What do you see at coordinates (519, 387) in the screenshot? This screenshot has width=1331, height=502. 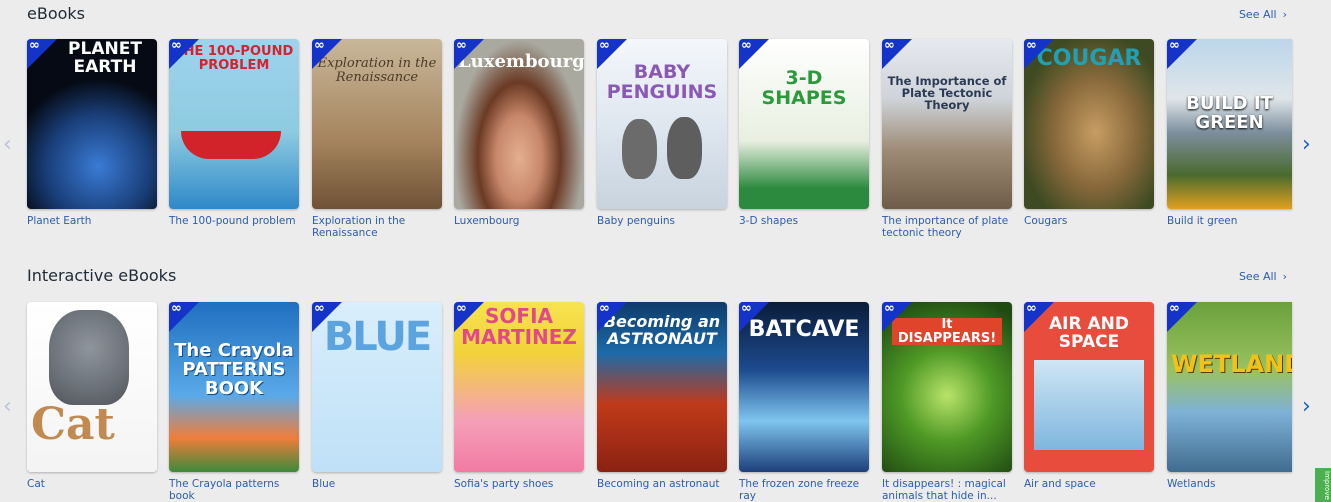 I see `book-cover: SOFIA MARTINEZ ∞` at bounding box center [519, 387].